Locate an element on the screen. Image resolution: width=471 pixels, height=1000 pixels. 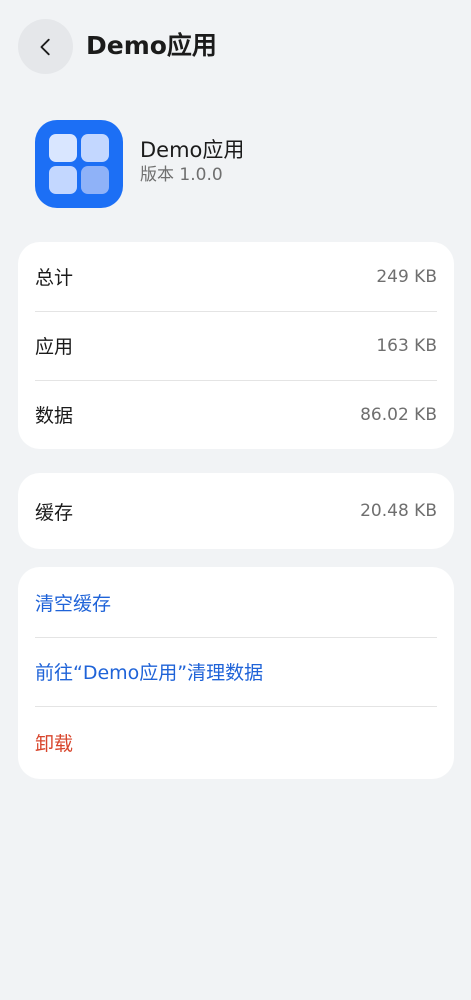
cache-card: 缓存 20.48 KB is located at coordinates (236, 511).